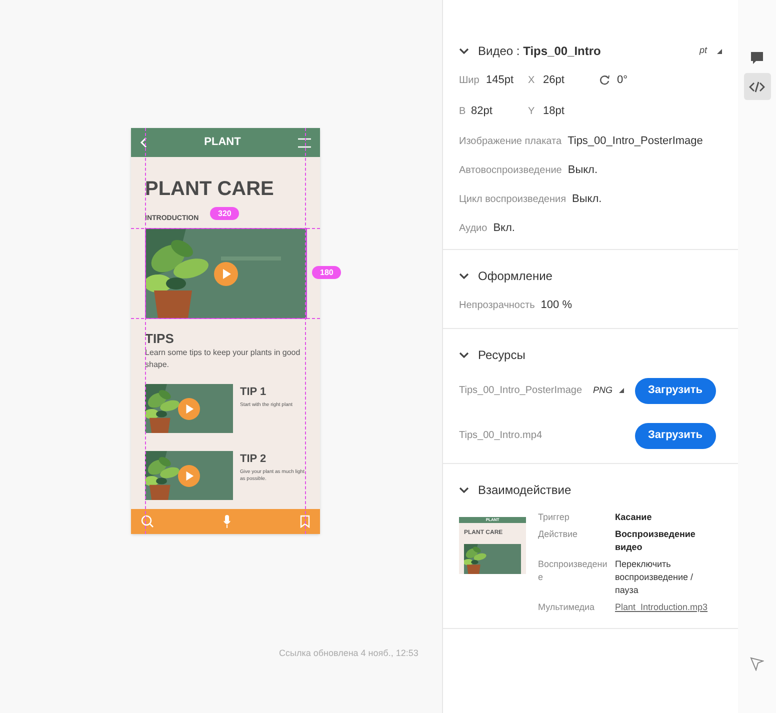 This screenshot has height=713, width=776. What do you see at coordinates (497, 305) in the screenshot?
I see `property-label: Непрозрачность` at bounding box center [497, 305].